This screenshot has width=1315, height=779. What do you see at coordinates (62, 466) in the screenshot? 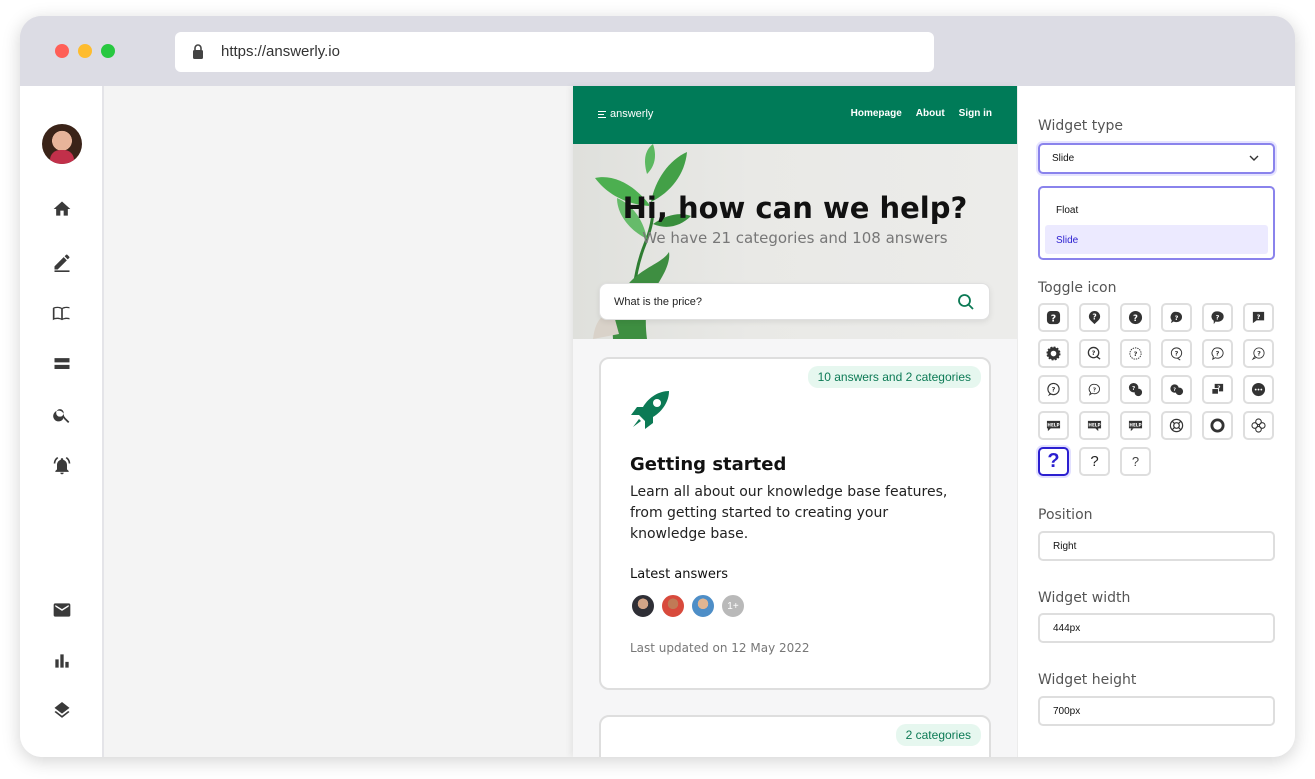
I see `alarm-bell-icon` at bounding box center [62, 466].